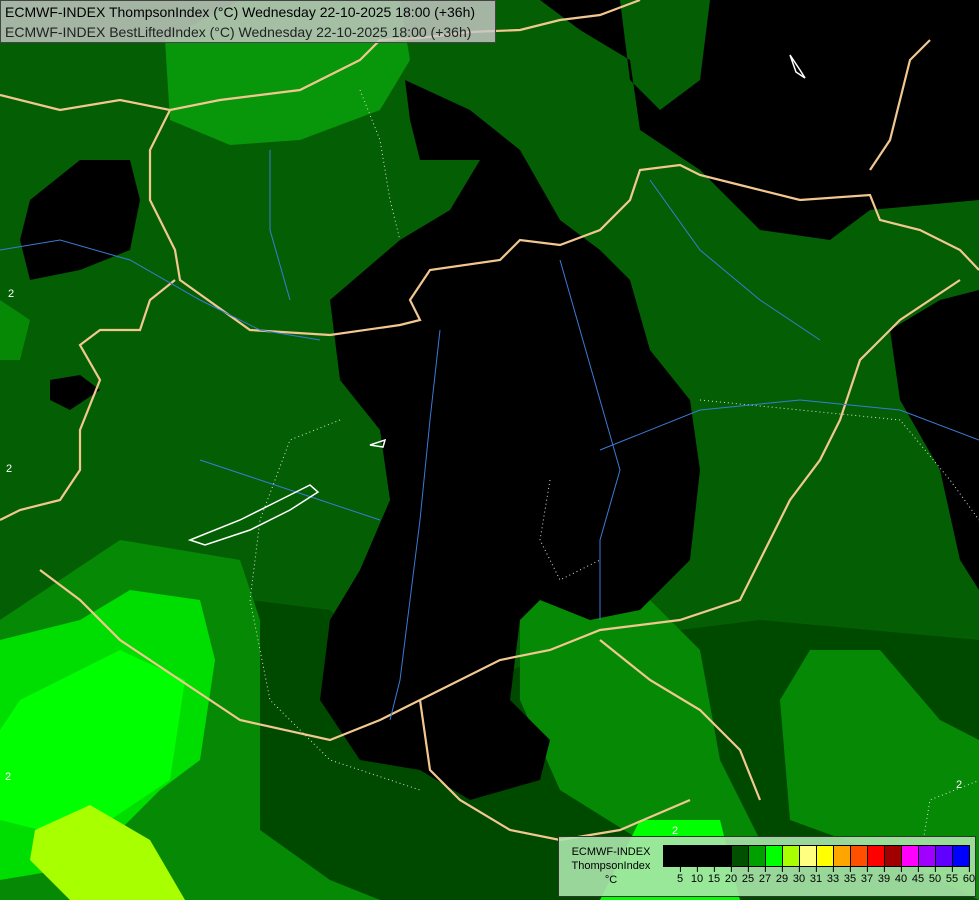 This screenshot has height=900, width=979. I want to click on legend-tick-label: 25, so click(748, 876).